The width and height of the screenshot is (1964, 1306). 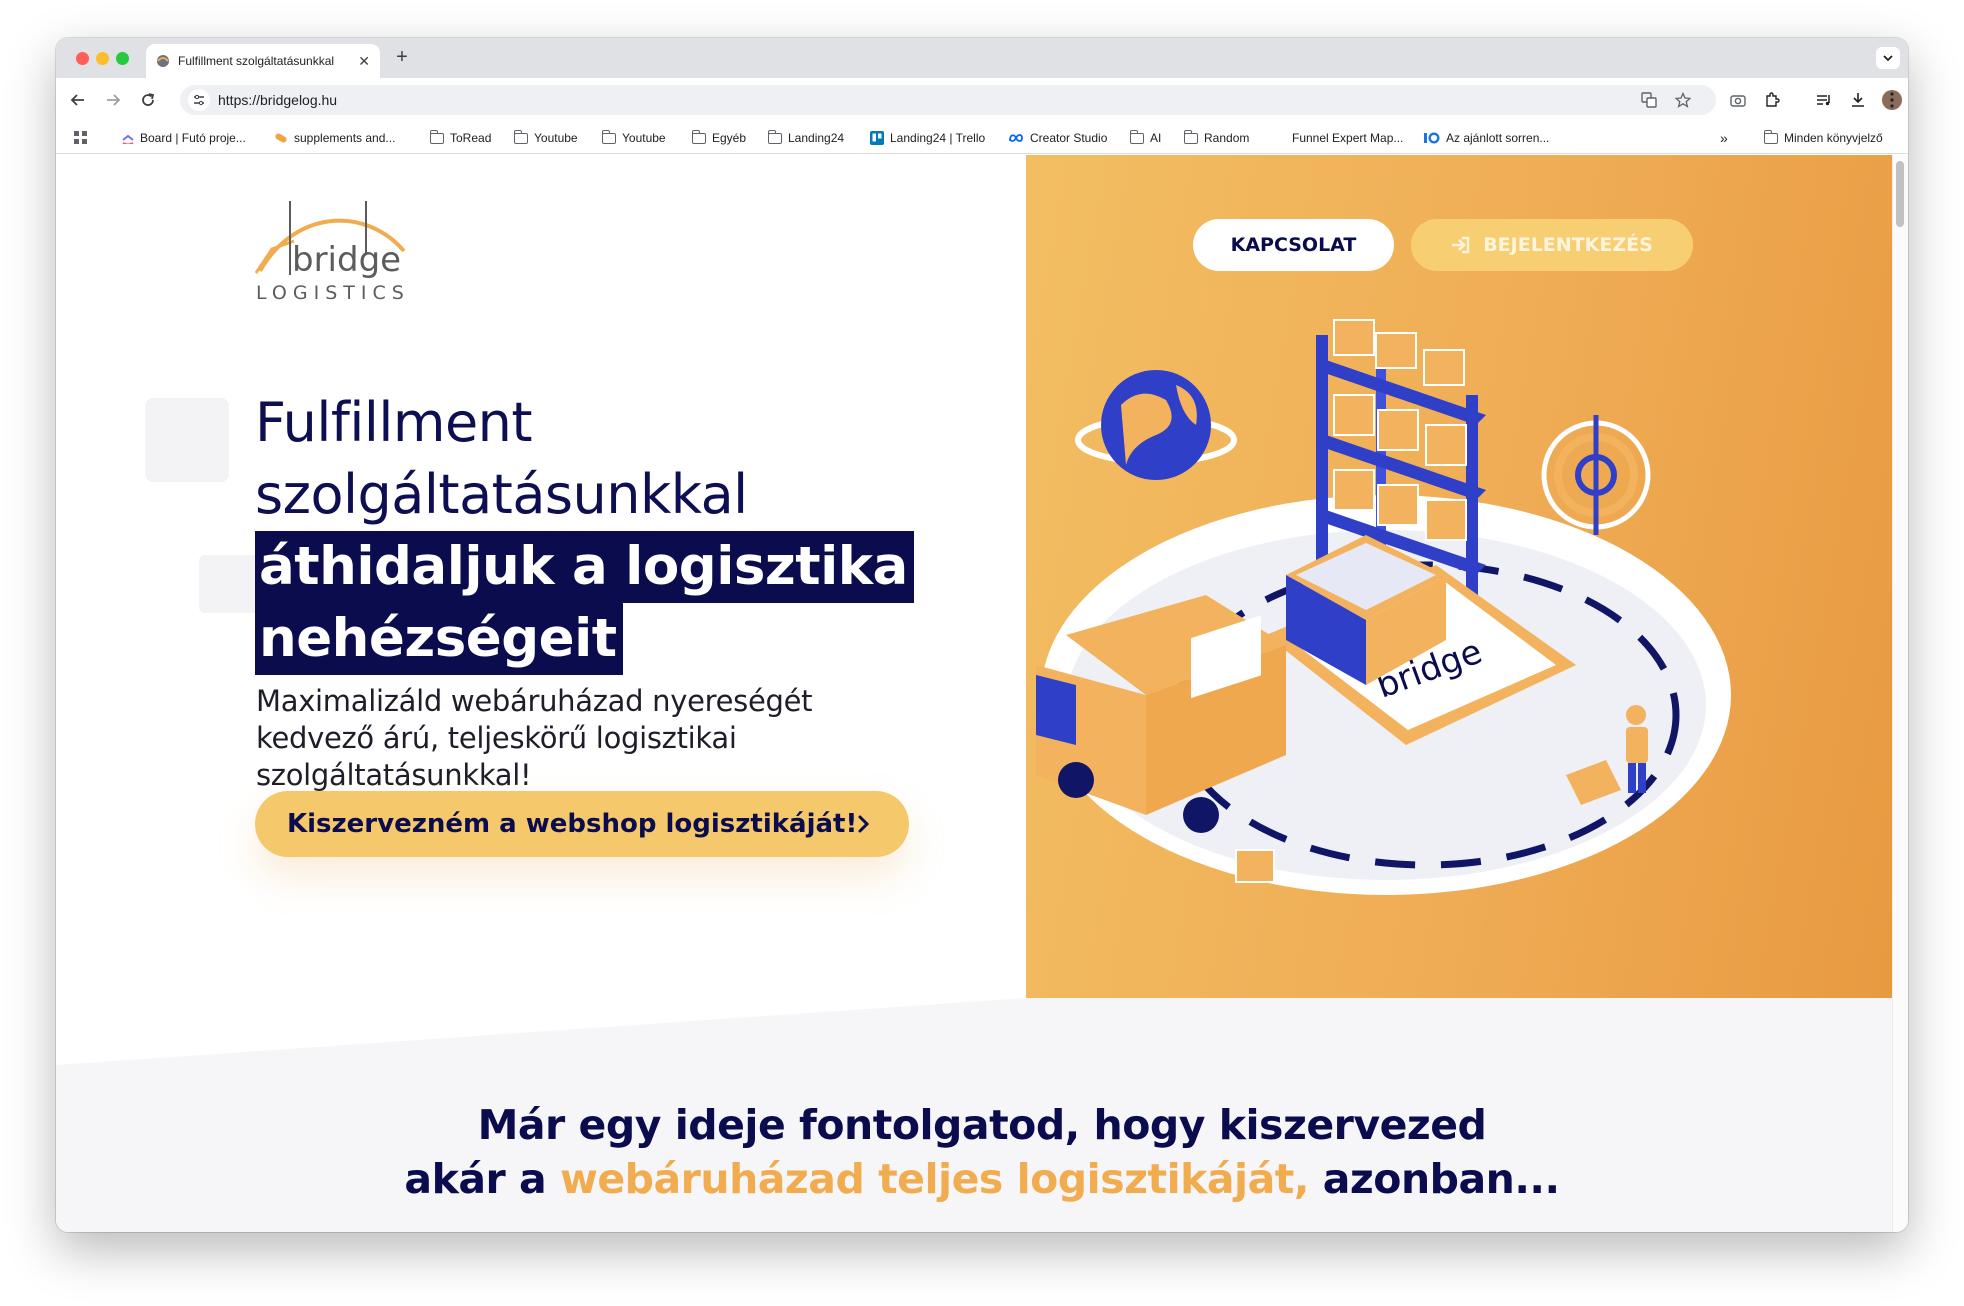 I want to click on clickup-icon, so click(x=128, y=139).